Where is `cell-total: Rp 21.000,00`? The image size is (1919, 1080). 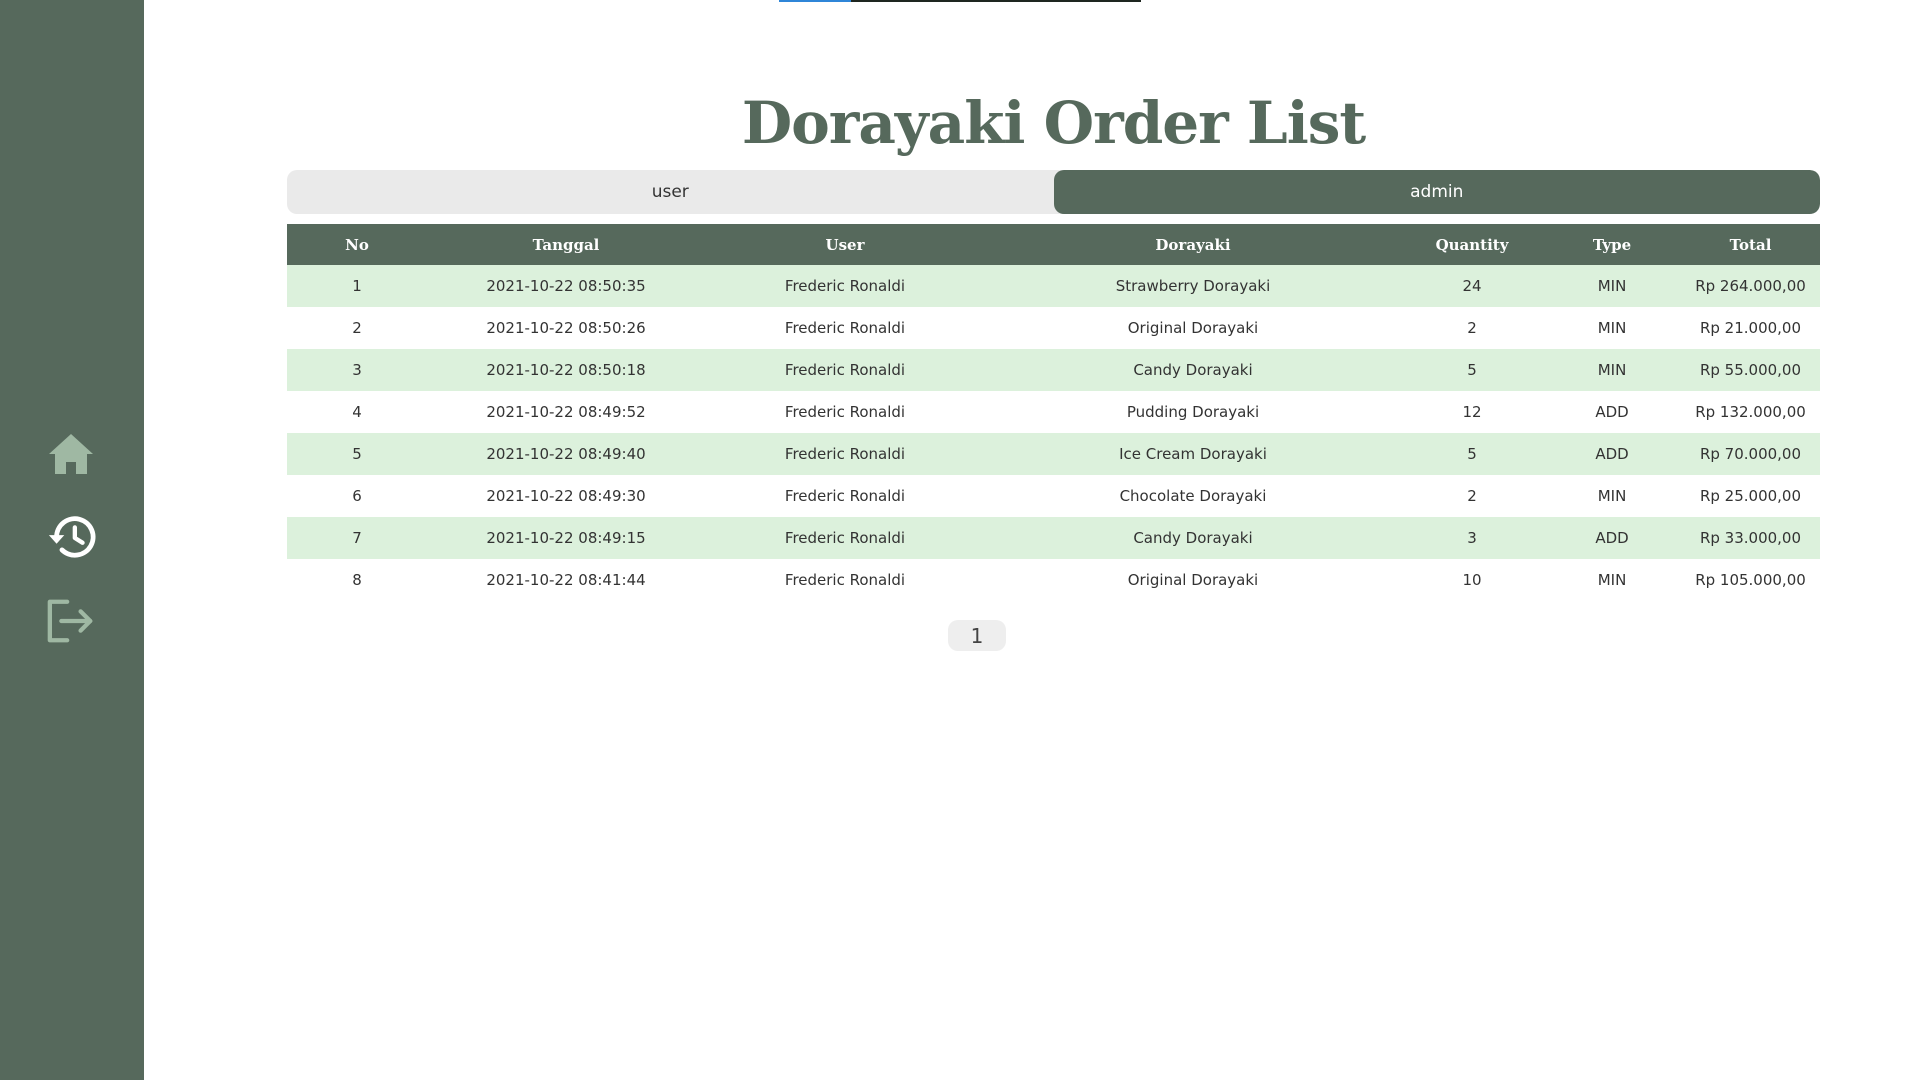 cell-total: Rp 21.000,00 is located at coordinates (1750, 328).